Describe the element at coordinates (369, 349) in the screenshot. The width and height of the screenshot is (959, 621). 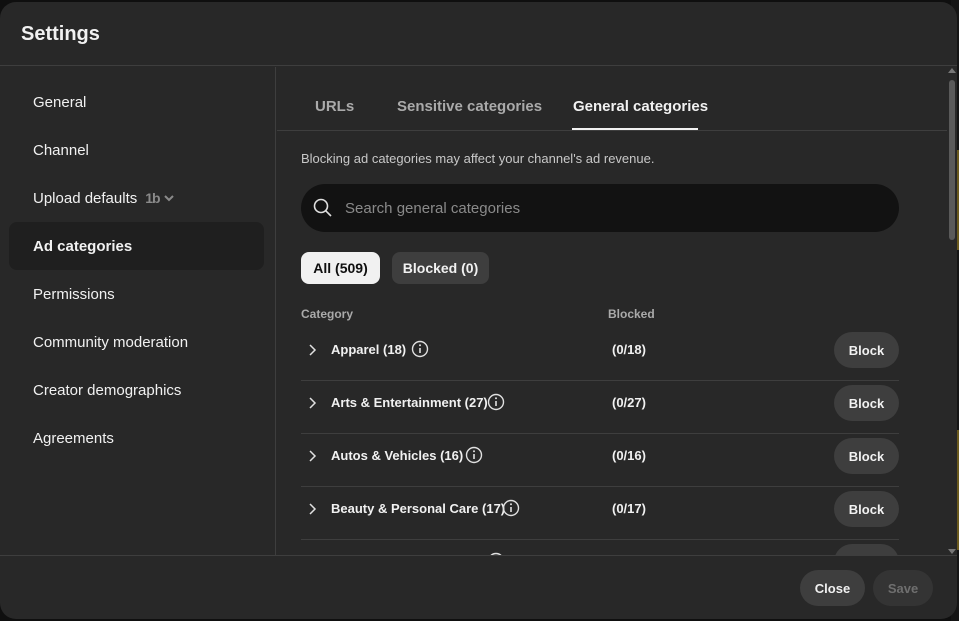
I see `category-name: Apparel (18)` at that location.